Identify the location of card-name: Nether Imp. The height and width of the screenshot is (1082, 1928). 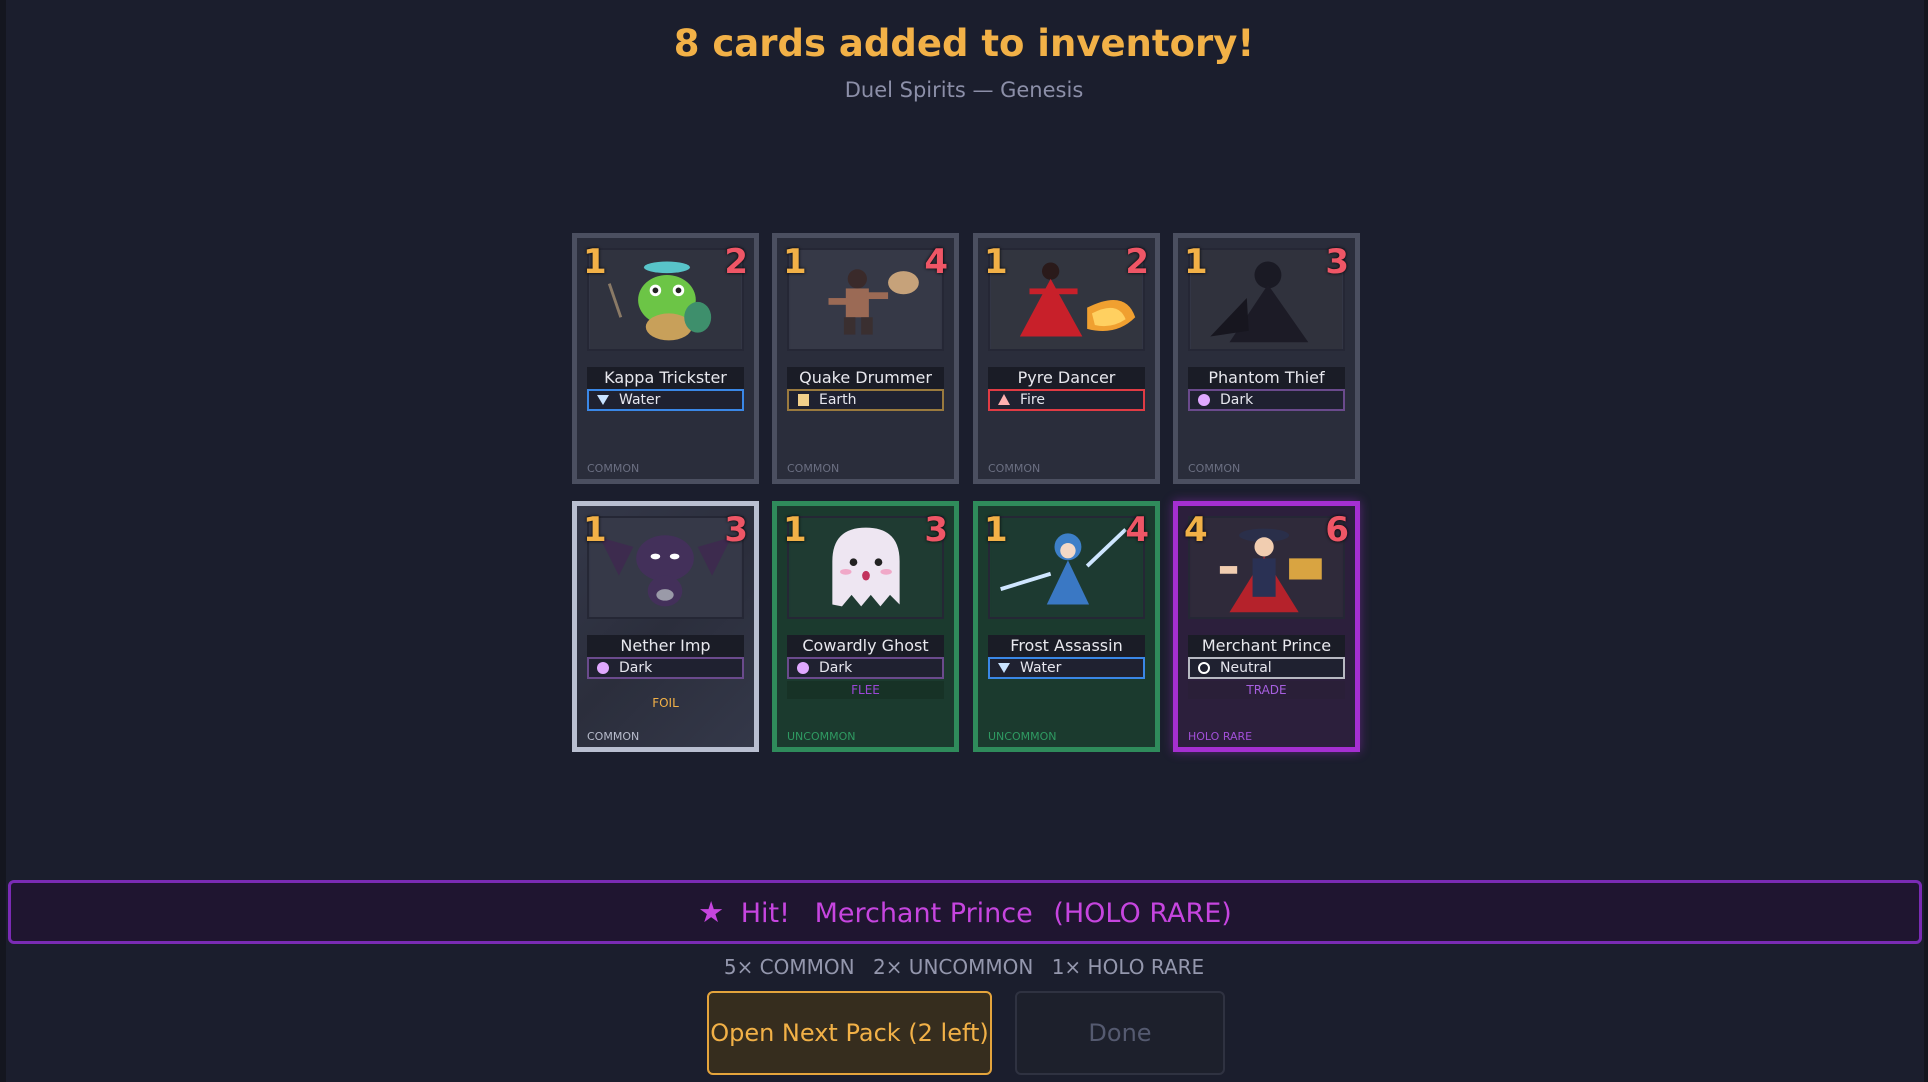
(665, 646).